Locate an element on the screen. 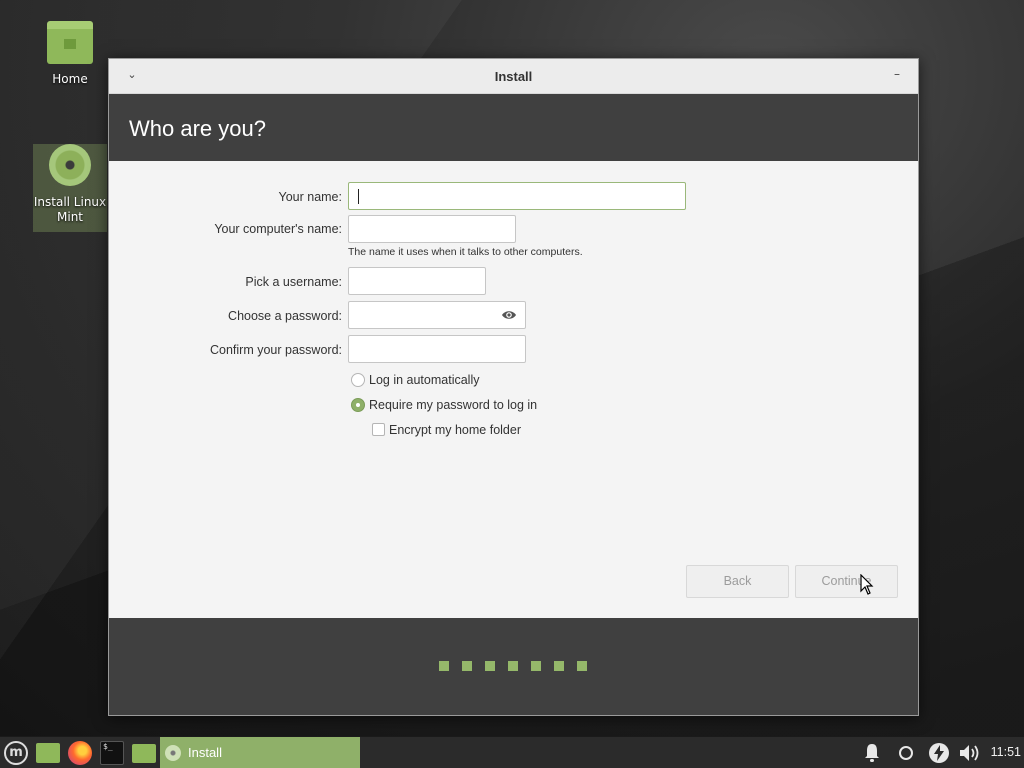 This screenshot has height=768, width=1024. login-automatically-label: Log in automatically is located at coordinates (424, 380).